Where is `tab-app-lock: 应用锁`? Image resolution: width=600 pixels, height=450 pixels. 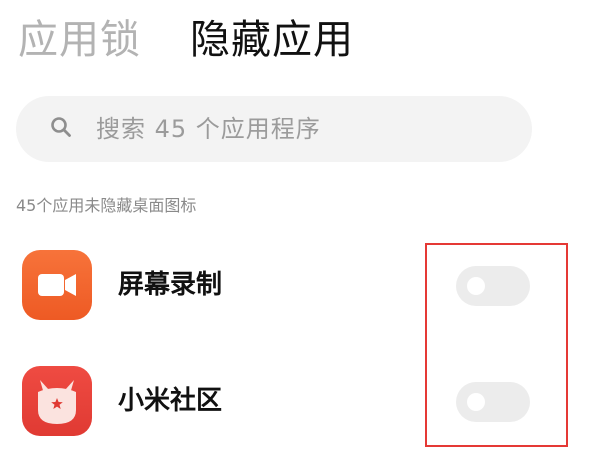 tab-app-lock: 应用锁 is located at coordinates (79, 40).